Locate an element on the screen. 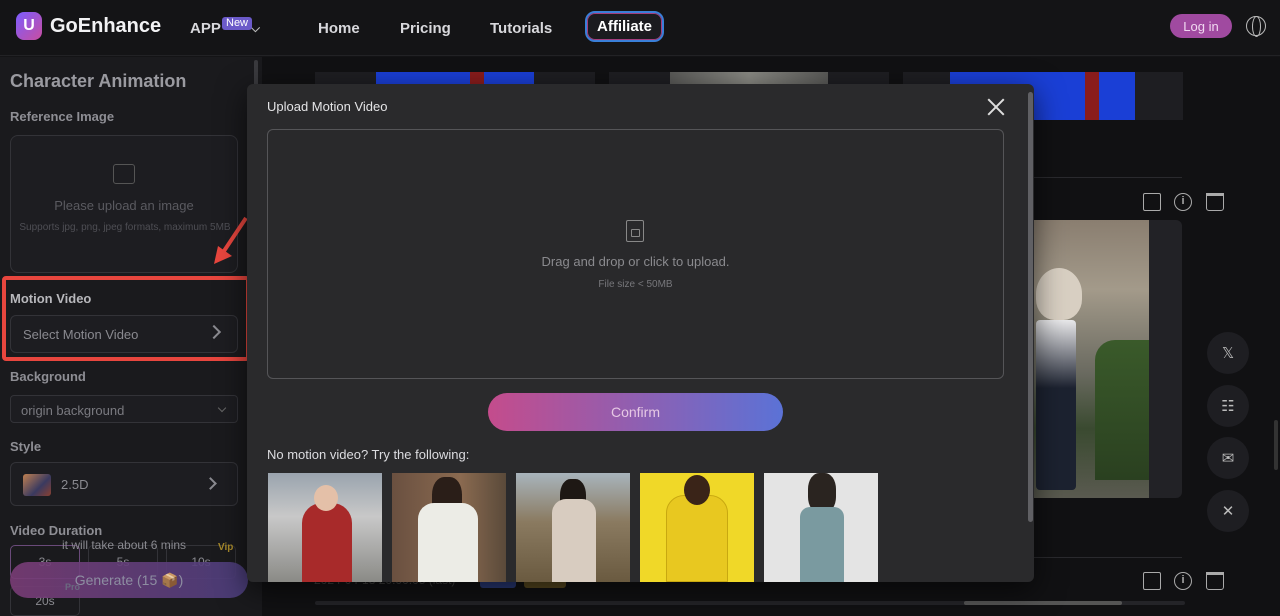  page-title: Character Animation is located at coordinates (98, 81).